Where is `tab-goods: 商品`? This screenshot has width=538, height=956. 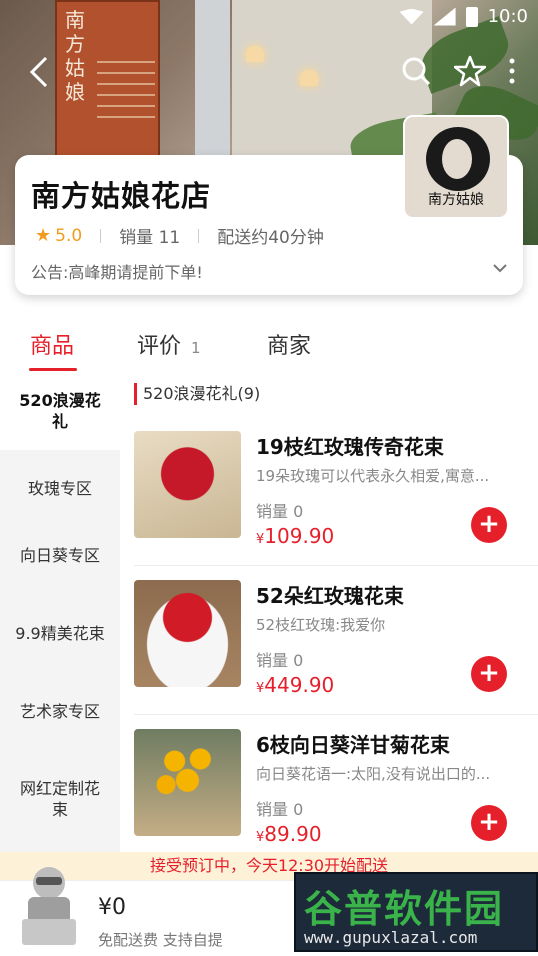 tab-goods: 商品 is located at coordinates (52, 344).